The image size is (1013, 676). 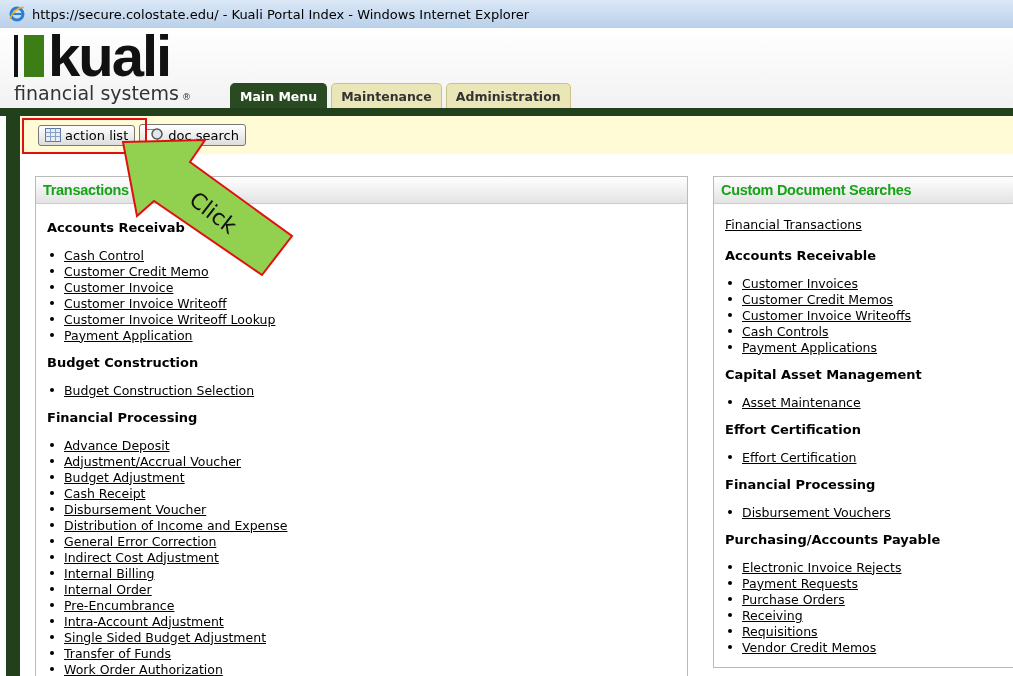 What do you see at coordinates (822, 567) in the screenshot?
I see `menu-link: Electronic Invoice Rejects` at bounding box center [822, 567].